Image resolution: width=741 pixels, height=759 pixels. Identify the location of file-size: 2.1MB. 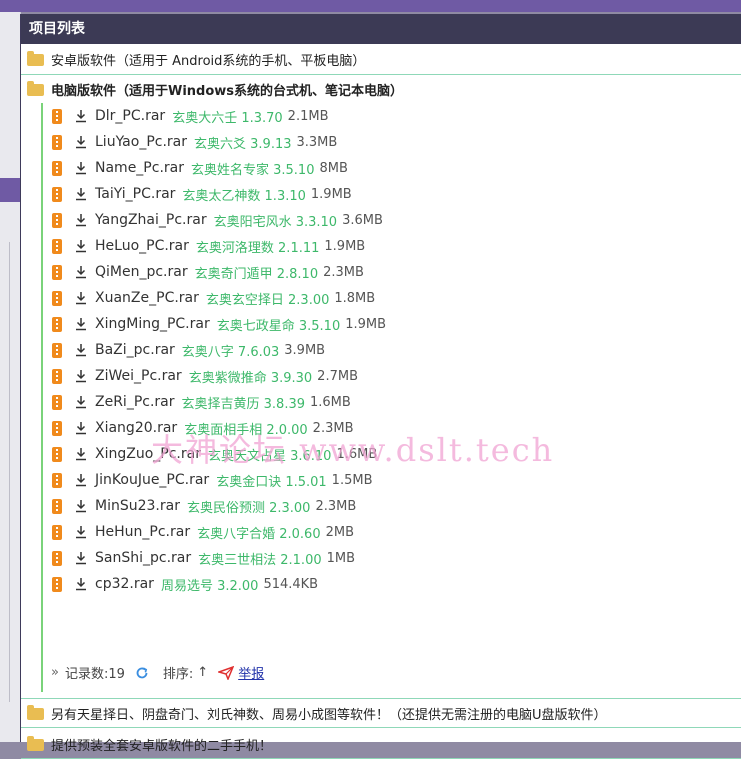
(308, 116).